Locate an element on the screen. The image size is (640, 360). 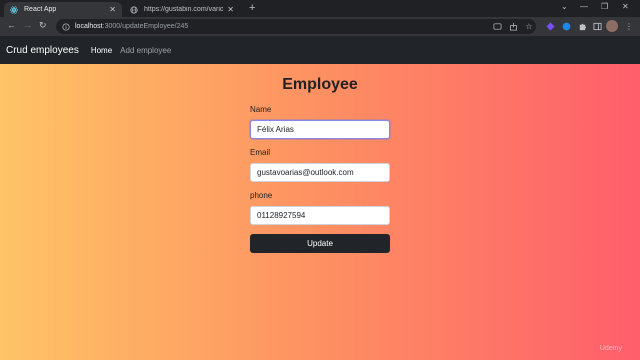
globe-icon is located at coordinates (134, 9).